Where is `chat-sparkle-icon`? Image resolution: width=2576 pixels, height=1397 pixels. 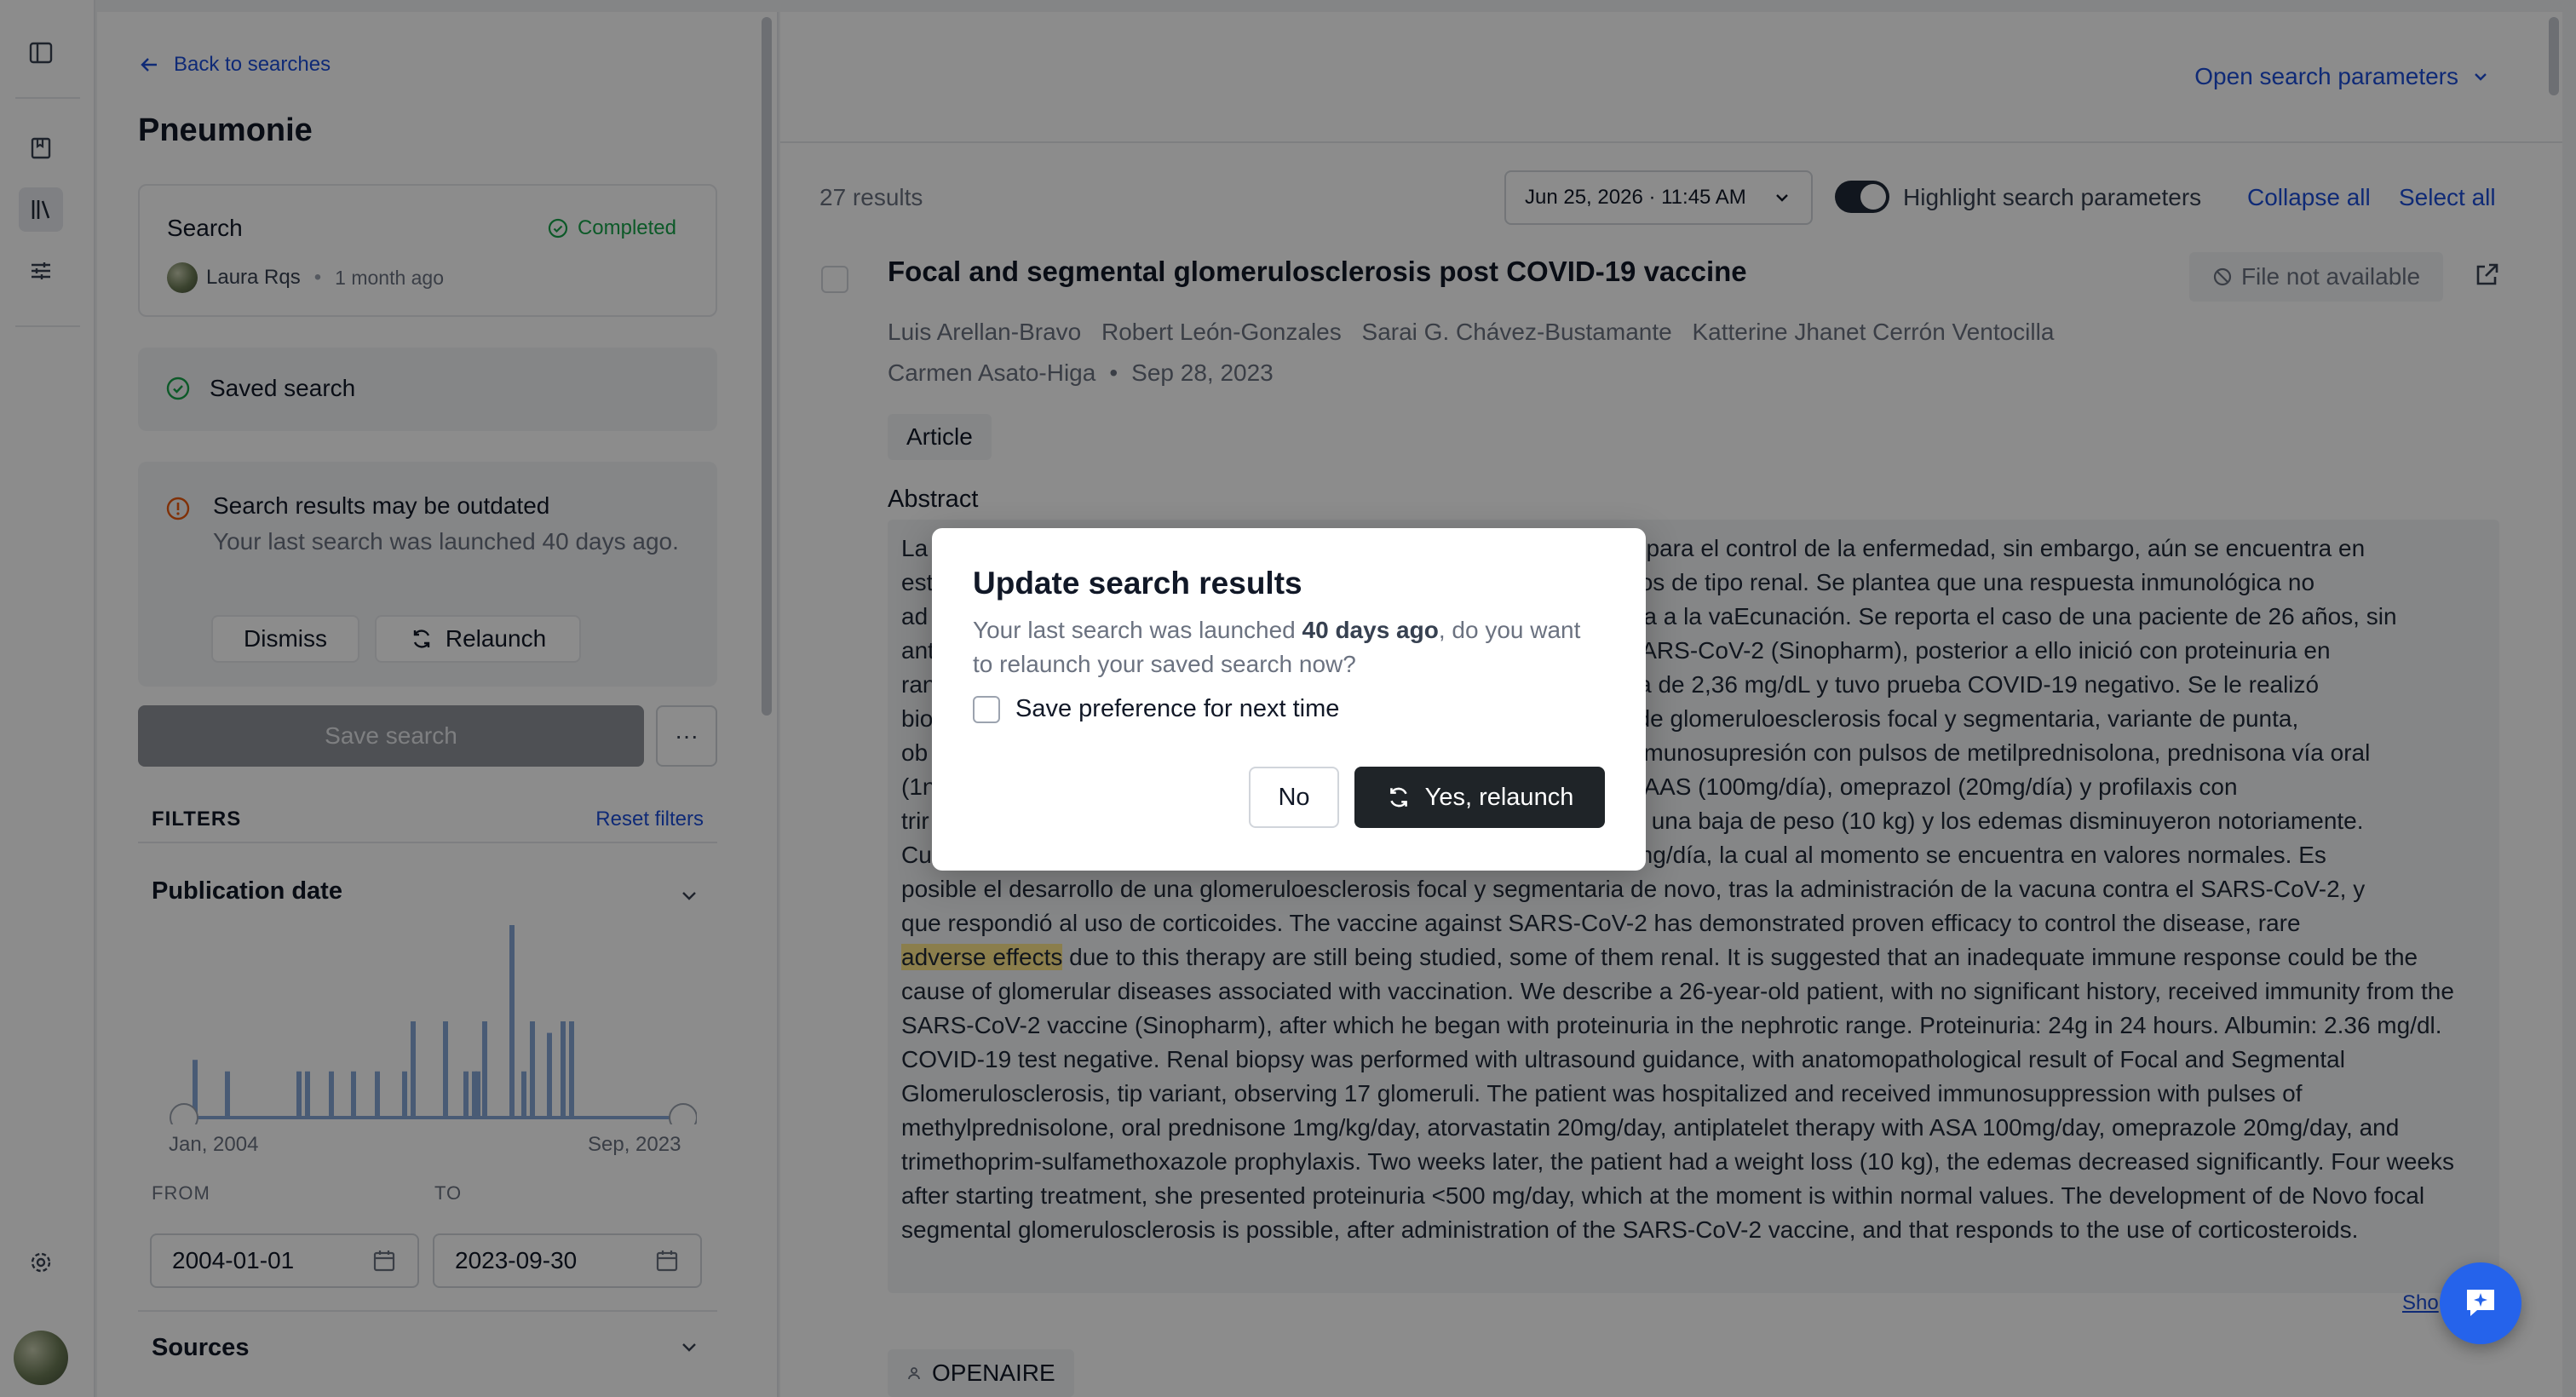
chat-sparkle-icon is located at coordinates (2481, 1303).